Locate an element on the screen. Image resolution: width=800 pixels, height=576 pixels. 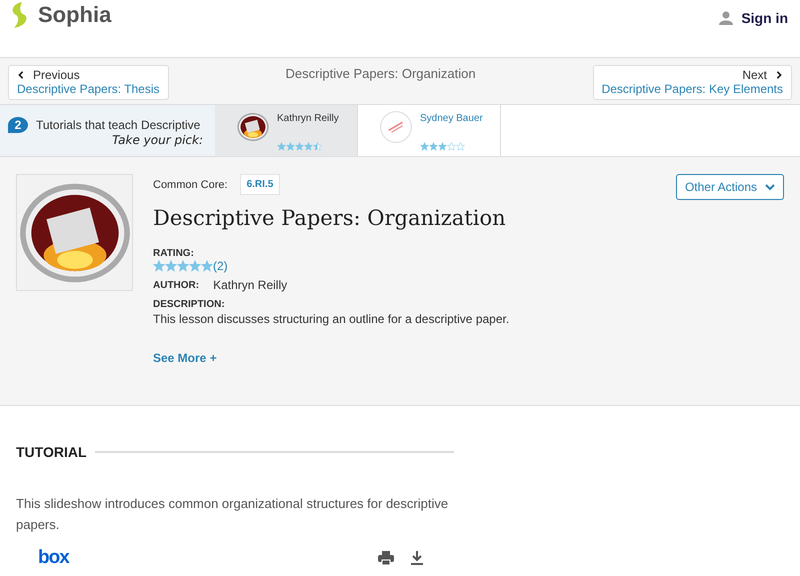
tutorial-card: Kathryn Reilly is located at coordinates (286, 130).